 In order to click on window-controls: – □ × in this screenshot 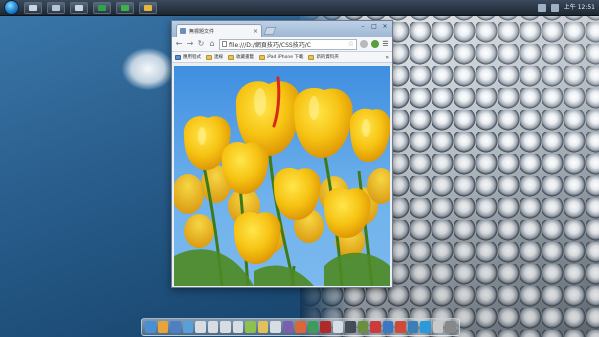, I will do `click(374, 27)`.